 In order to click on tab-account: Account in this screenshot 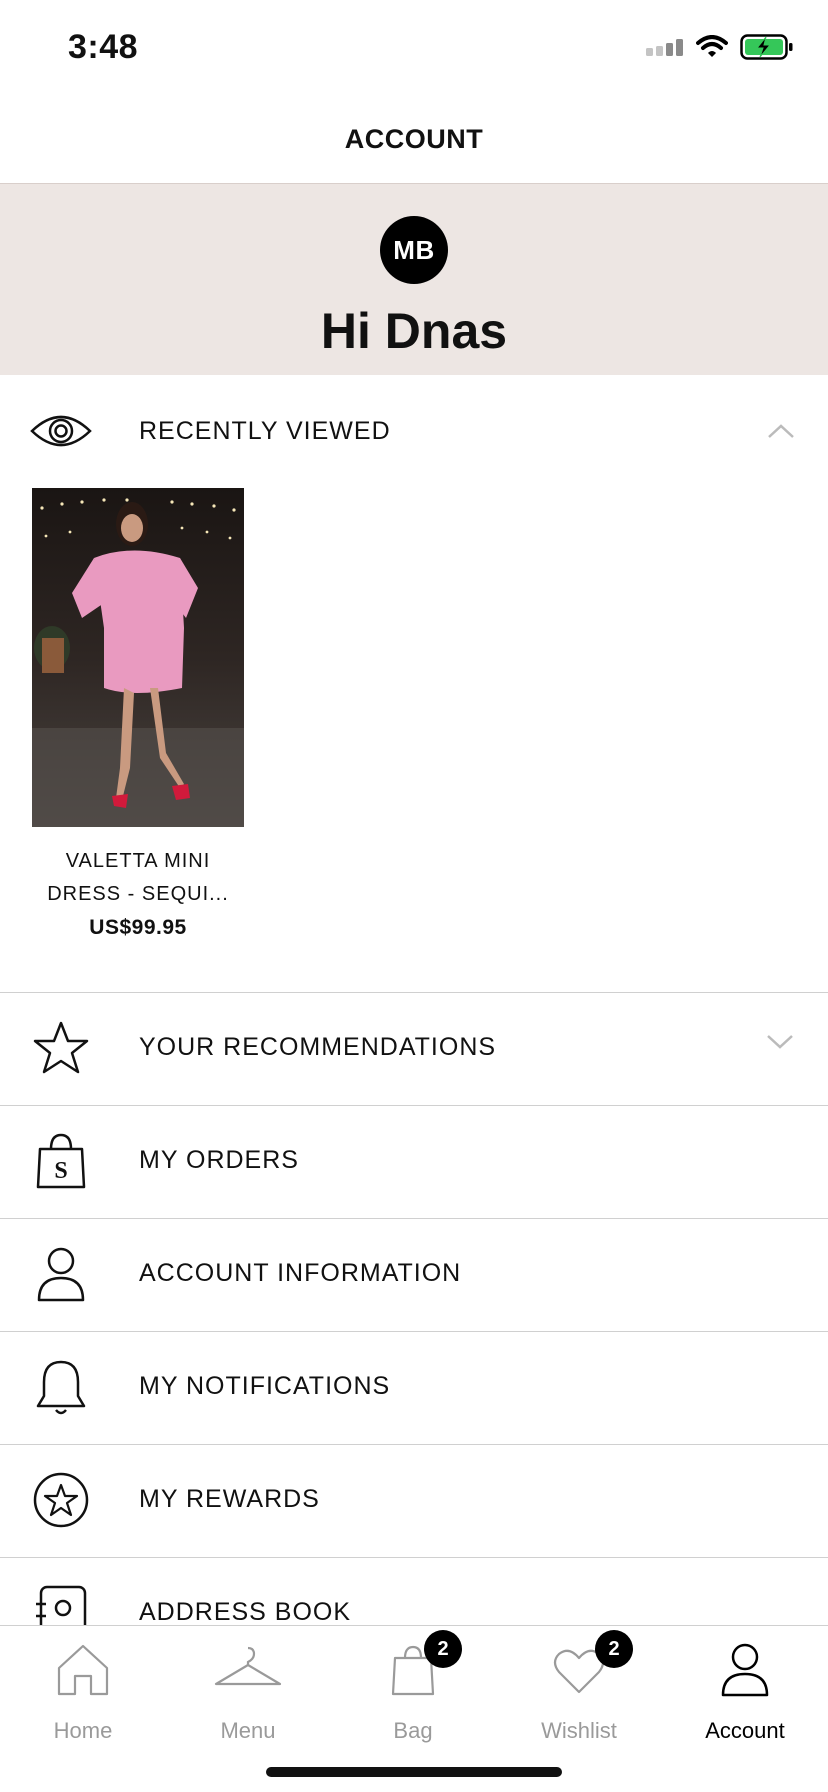, I will do `click(745, 1691)`.